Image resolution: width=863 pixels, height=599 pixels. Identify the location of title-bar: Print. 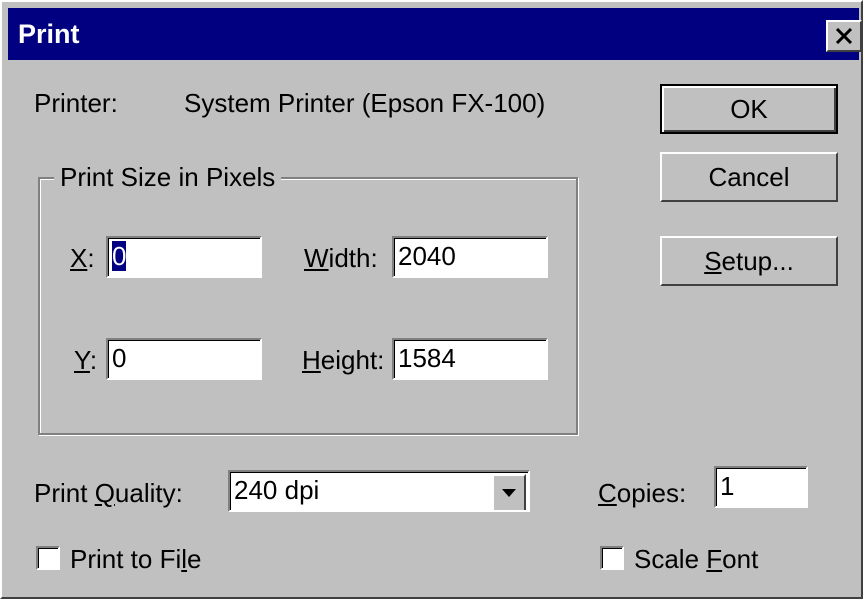
(435, 34).